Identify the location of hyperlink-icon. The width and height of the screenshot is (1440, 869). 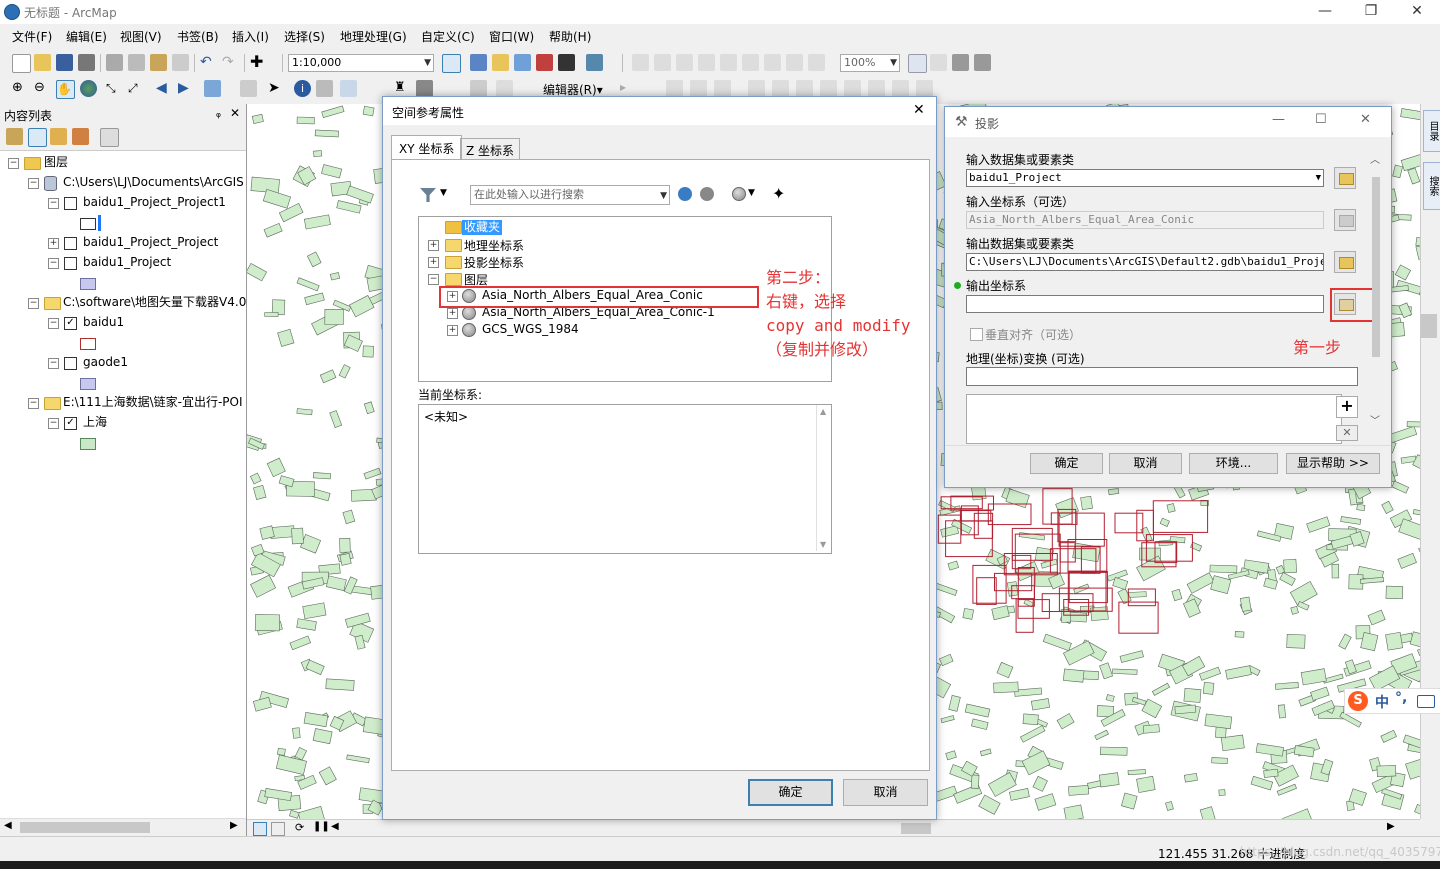
(478, 88).